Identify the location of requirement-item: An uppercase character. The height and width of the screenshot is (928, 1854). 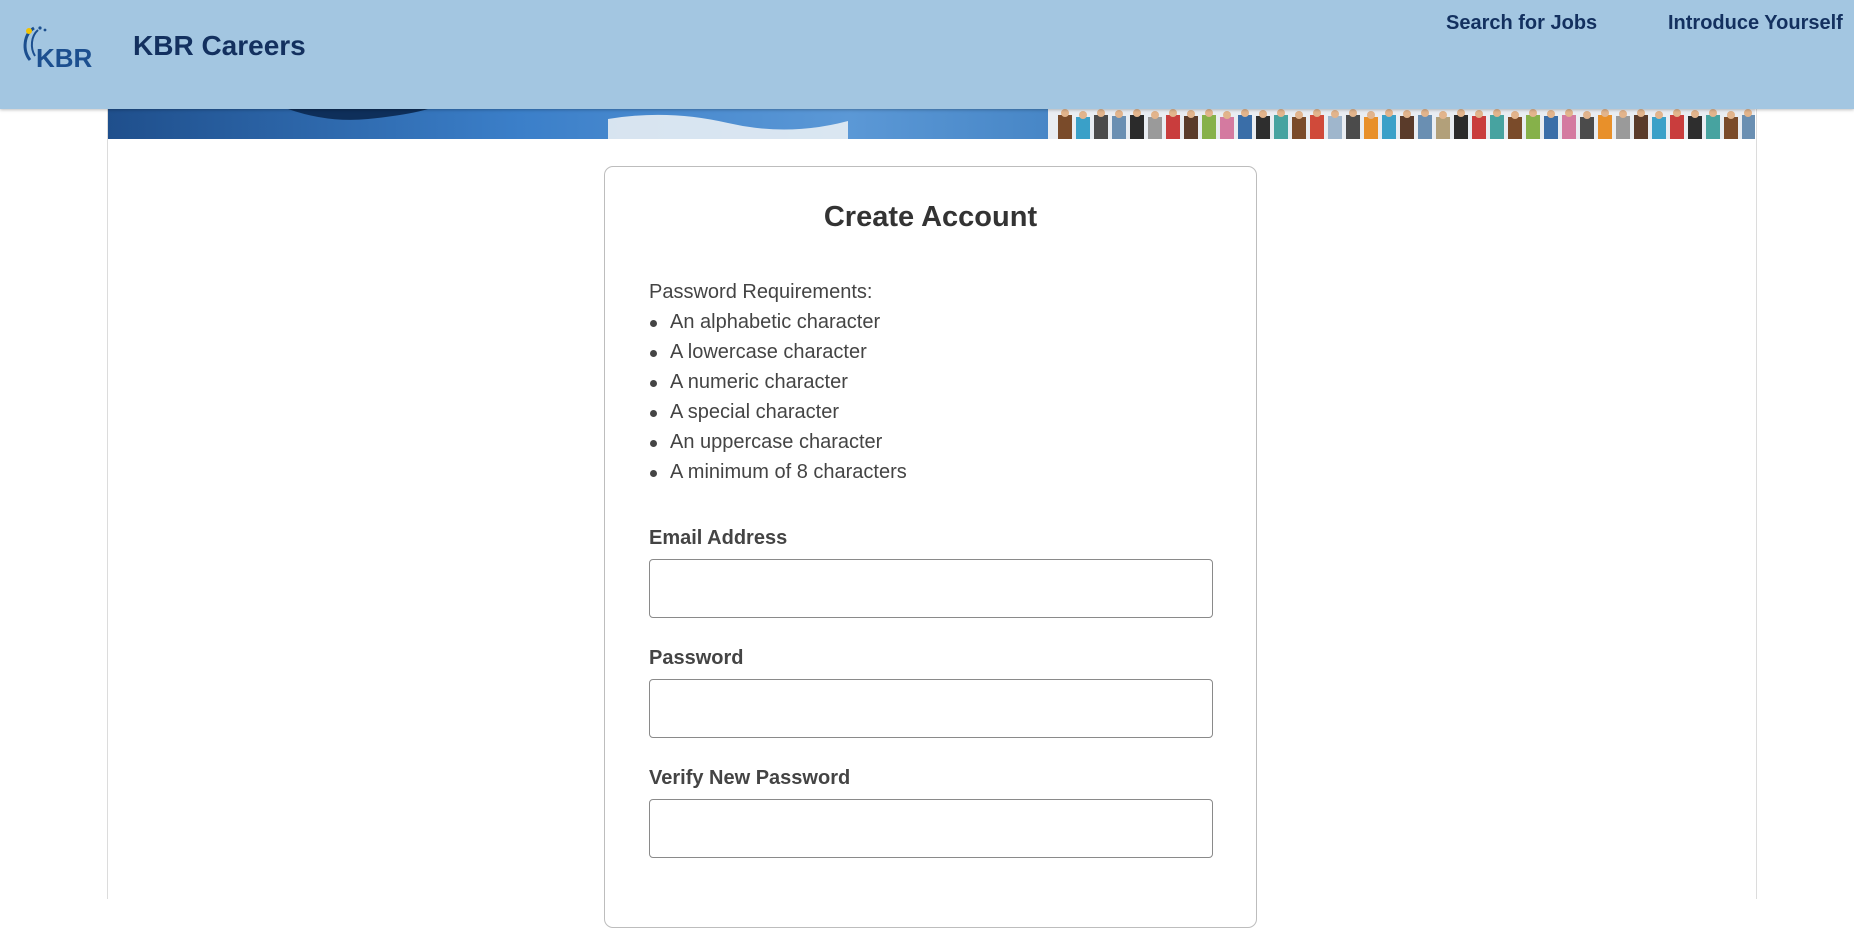
(778, 442).